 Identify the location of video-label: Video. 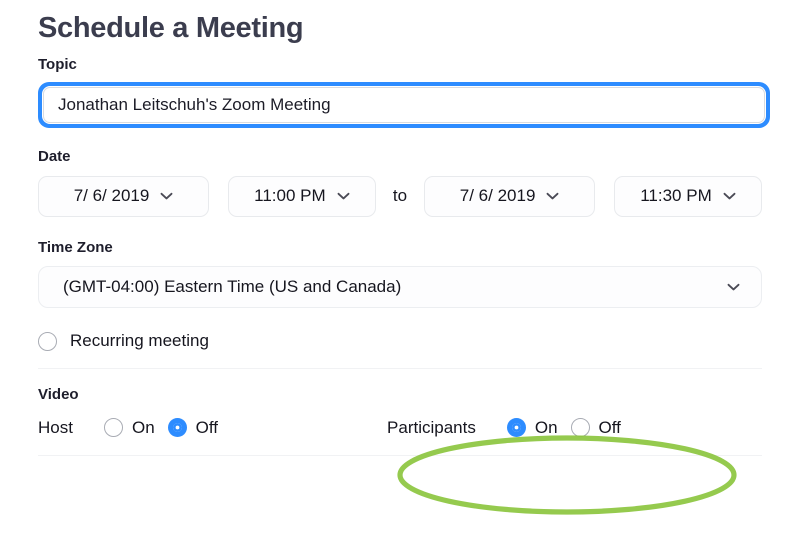
(58, 395).